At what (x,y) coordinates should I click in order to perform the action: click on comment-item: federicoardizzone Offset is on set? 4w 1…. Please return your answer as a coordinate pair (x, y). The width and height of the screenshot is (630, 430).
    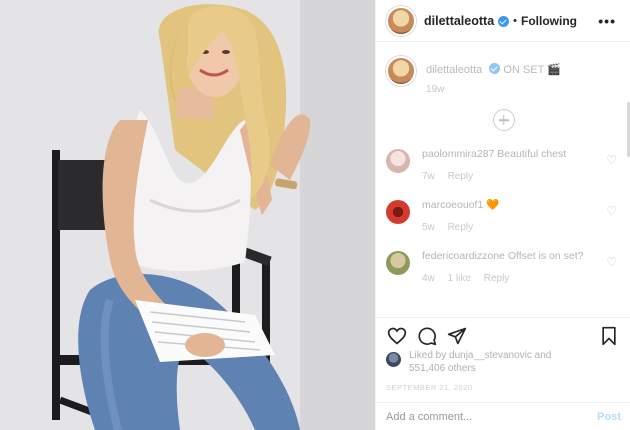
    Looking at the image, I should click on (503, 267).